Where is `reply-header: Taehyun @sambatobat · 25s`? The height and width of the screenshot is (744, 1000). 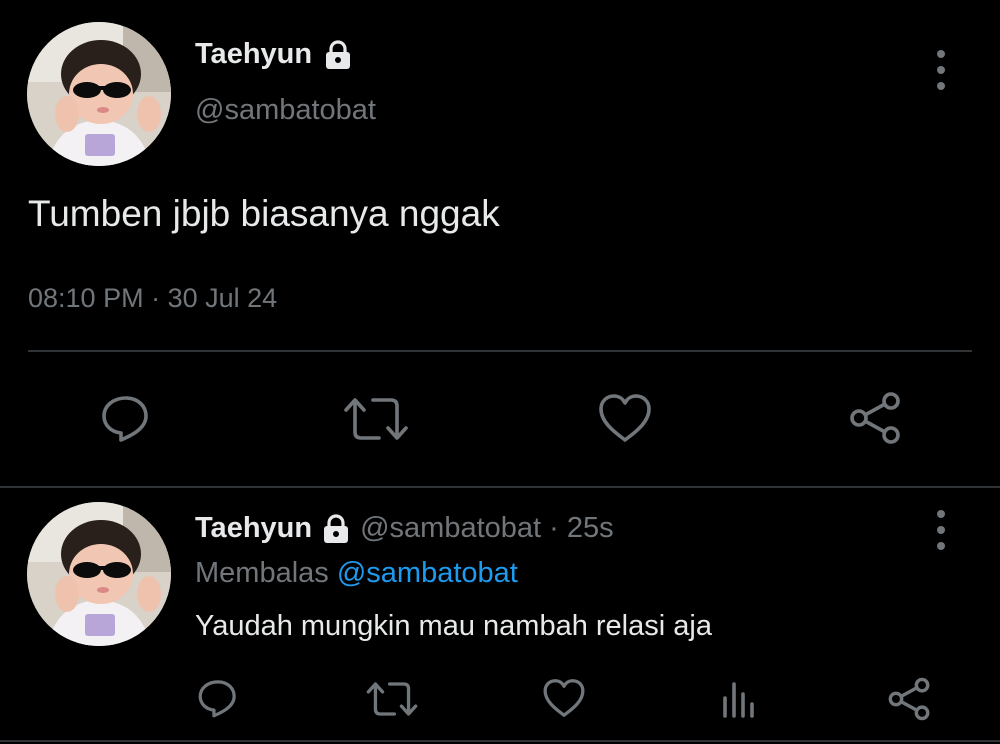 reply-header: Taehyun @sambatobat · 25s is located at coordinates (404, 528).